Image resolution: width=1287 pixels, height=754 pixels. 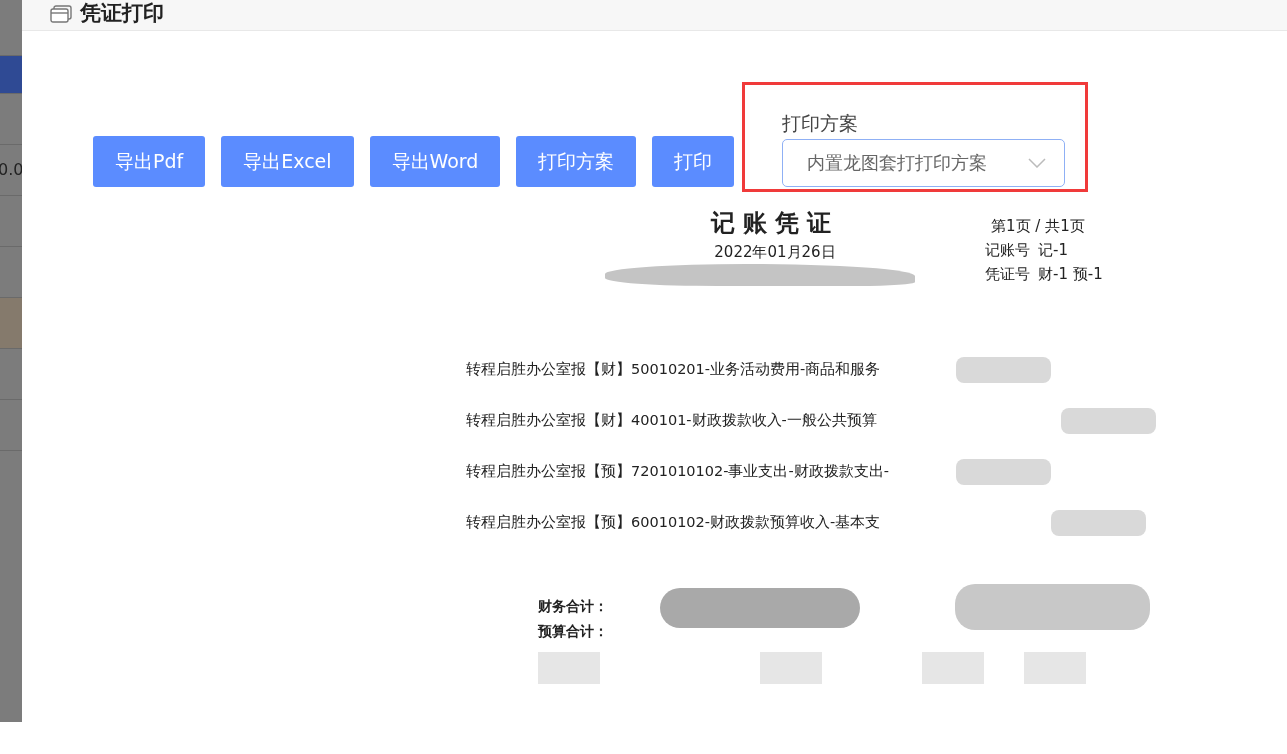 What do you see at coordinates (737, 471) in the screenshot?
I see `entry-account: 【预】7201010102-事业支出-财政拨款支出-` at bounding box center [737, 471].